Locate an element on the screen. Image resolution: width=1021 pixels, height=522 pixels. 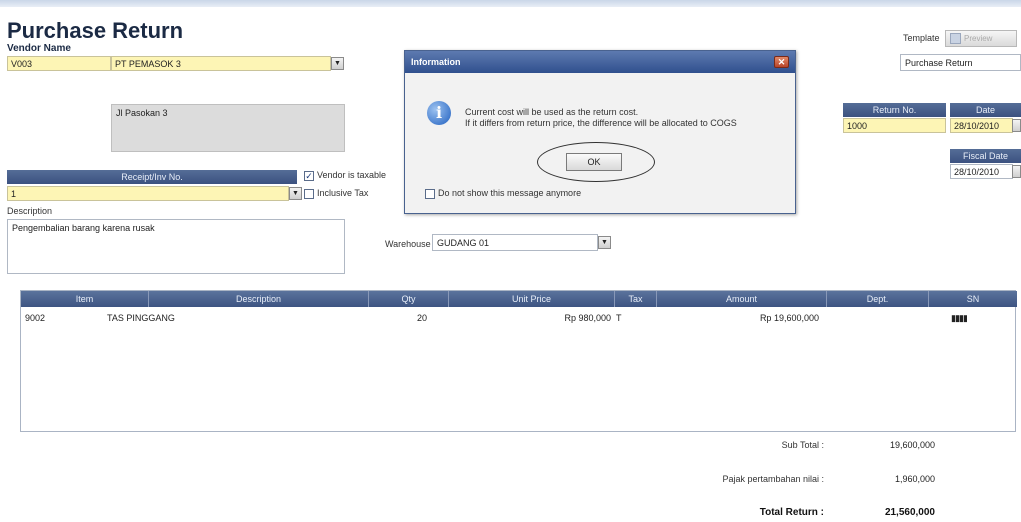
template-field: Purchase Return is located at coordinates (960, 62).